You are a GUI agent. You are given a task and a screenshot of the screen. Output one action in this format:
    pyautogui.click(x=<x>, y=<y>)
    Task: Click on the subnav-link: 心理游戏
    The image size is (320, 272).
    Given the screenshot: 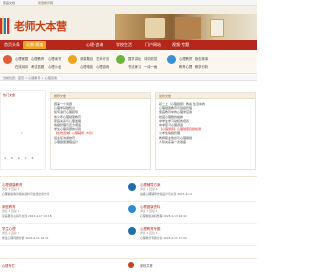 What is the action you would take?
    pyautogui.click(x=102, y=66)
    